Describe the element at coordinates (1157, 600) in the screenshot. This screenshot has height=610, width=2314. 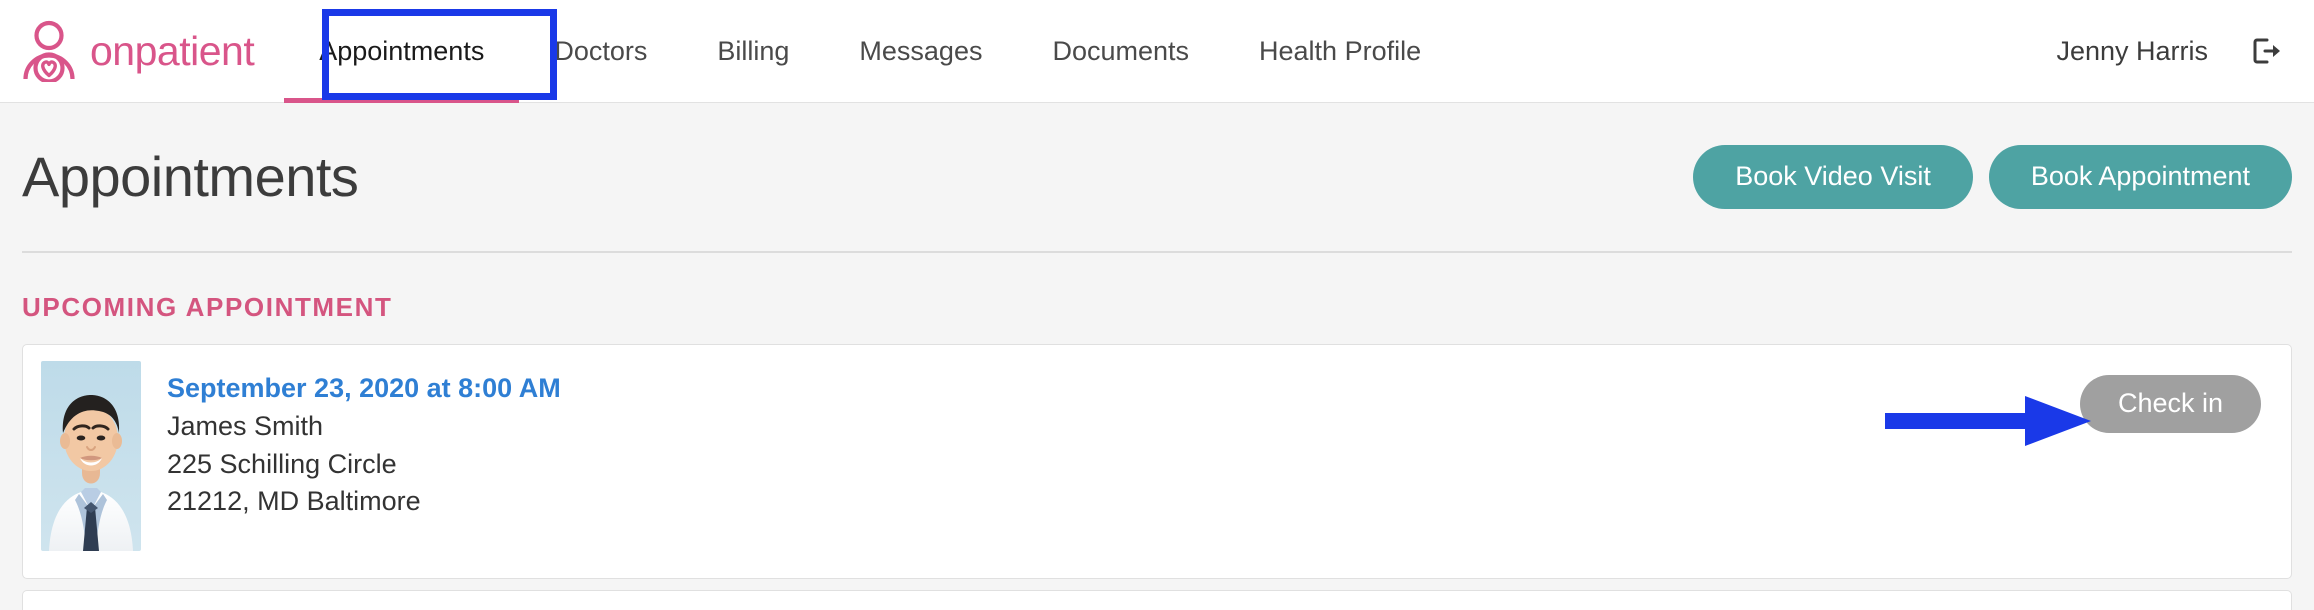
I see `next-appointment-card` at that location.